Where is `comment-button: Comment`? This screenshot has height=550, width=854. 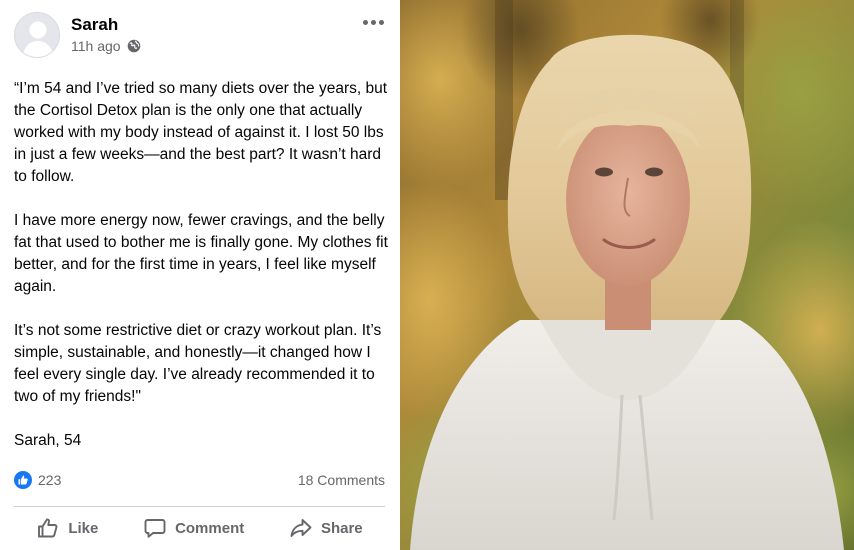
comment-button: Comment is located at coordinates (193, 528).